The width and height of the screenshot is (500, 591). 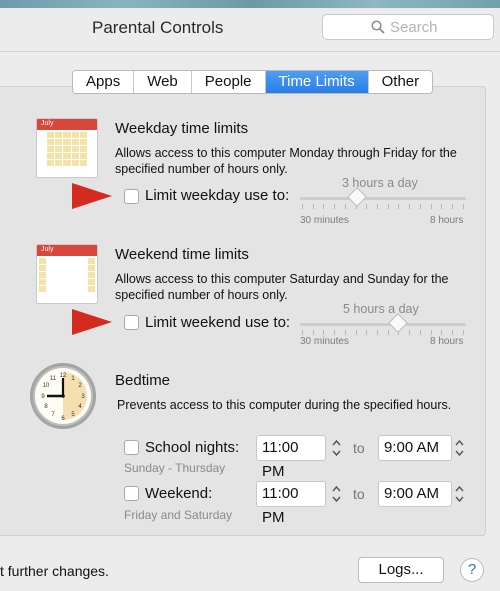 What do you see at coordinates (53, 415) in the screenshot?
I see `svg-text: 7` at bounding box center [53, 415].